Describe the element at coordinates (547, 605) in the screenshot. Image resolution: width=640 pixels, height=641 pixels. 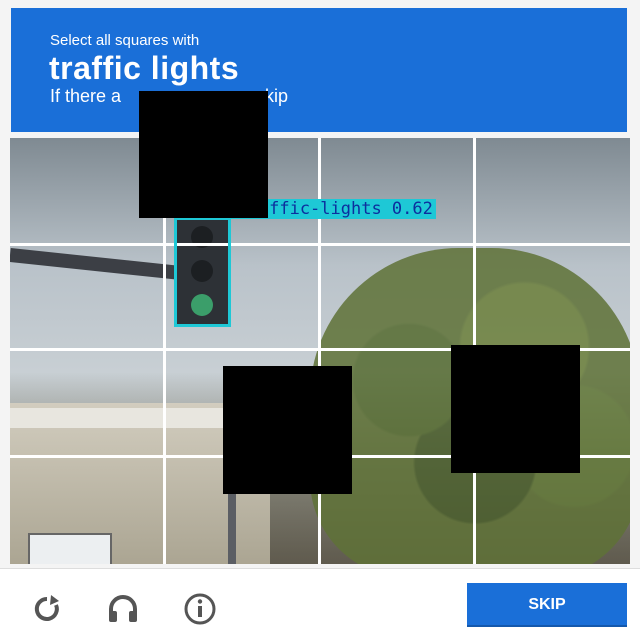
I see `skip-button: SKIP` at that location.